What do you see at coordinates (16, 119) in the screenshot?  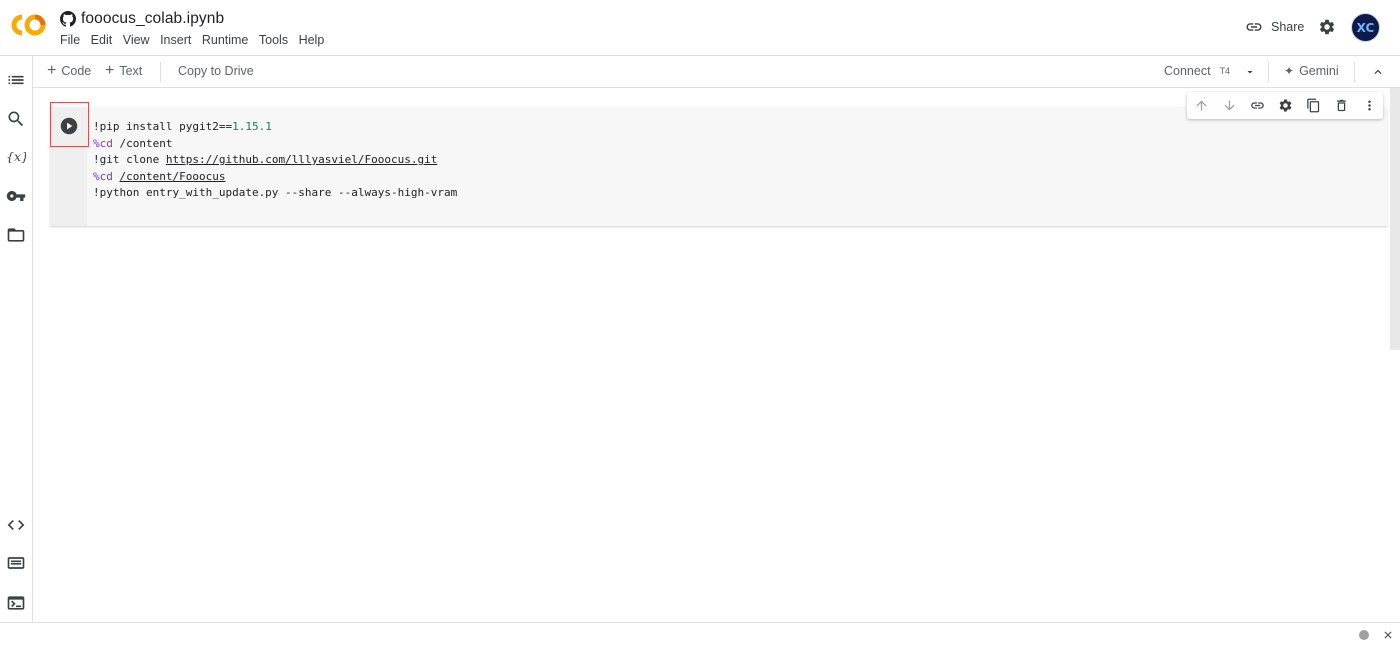 I see `search-icon` at bounding box center [16, 119].